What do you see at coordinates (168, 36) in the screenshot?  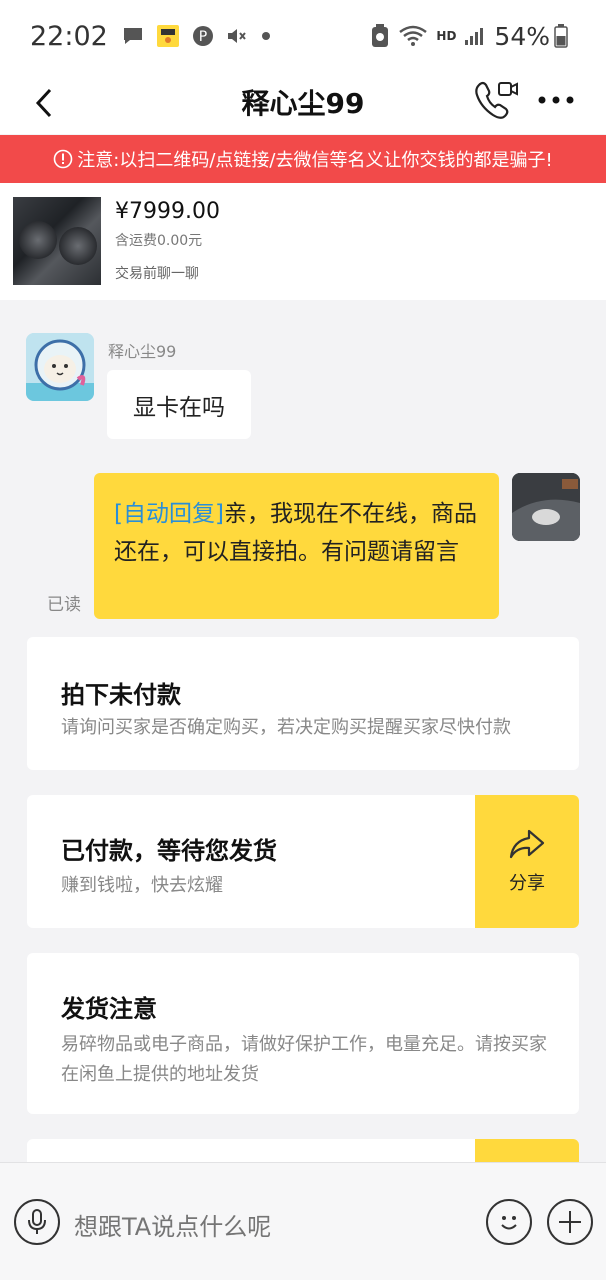 I see `app-icon` at bounding box center [168, 36].